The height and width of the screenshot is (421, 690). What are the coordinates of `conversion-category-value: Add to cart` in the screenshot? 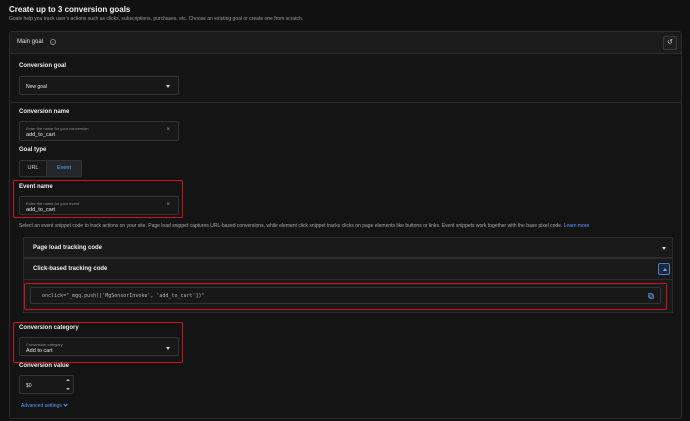 It's located at (39, 351).